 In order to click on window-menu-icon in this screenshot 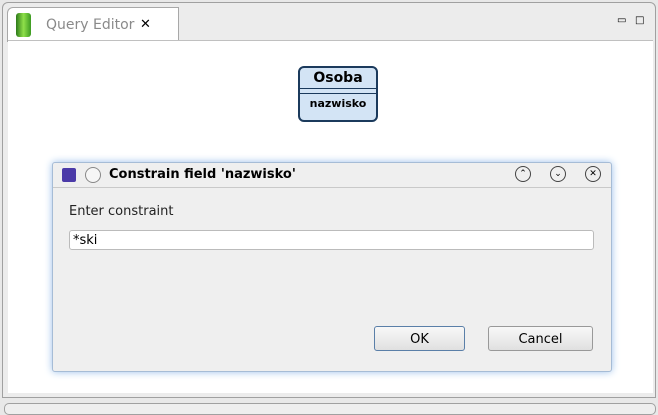, I will do `click(93, 175)`.